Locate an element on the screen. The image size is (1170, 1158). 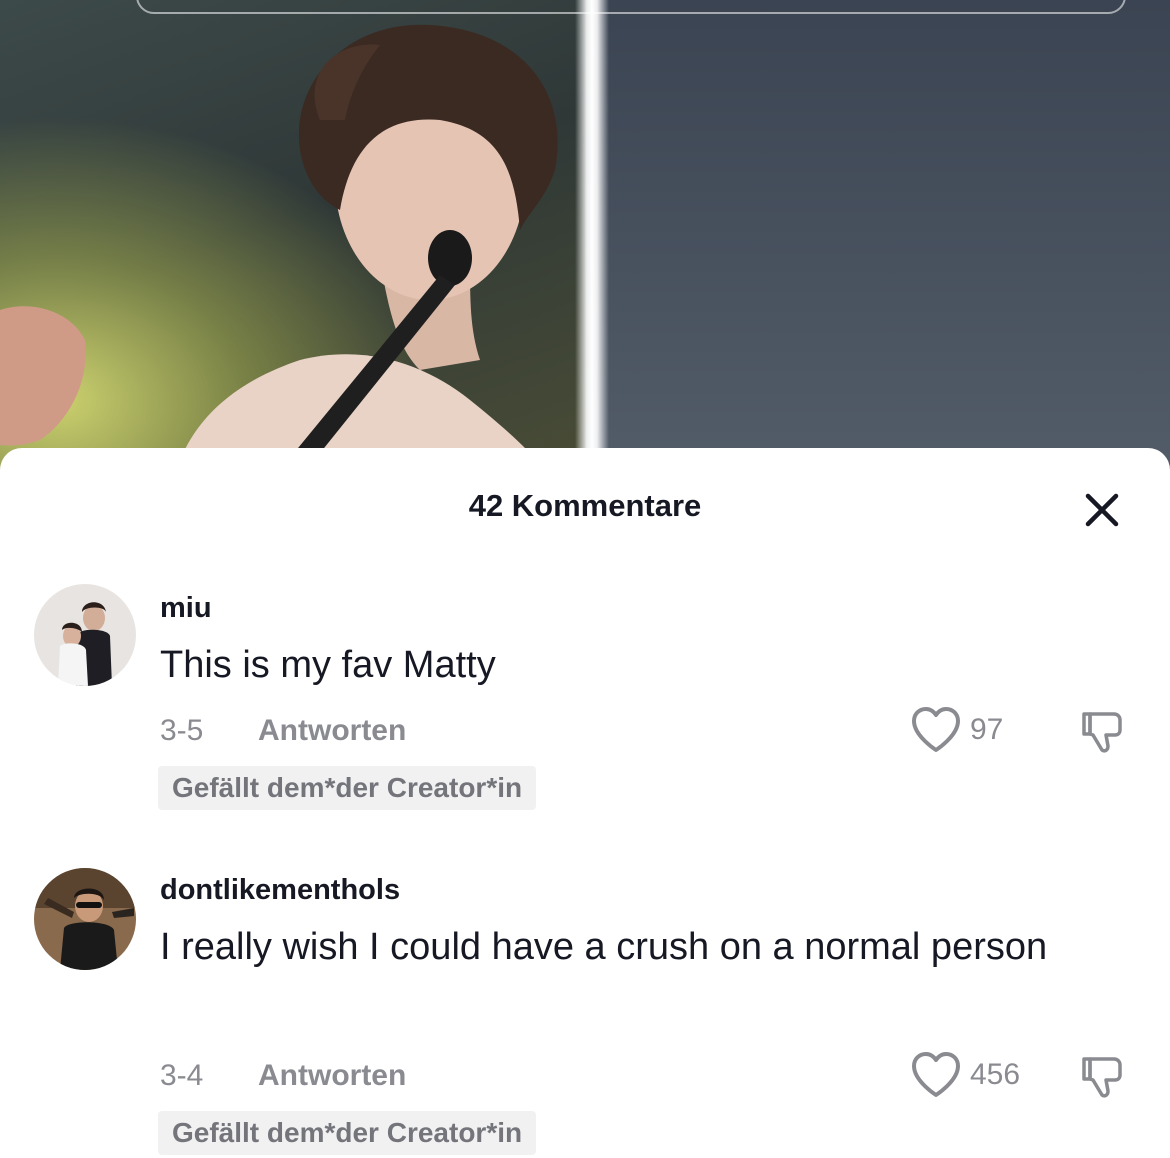
like-count: 97 is located at coordinates (987, 729).